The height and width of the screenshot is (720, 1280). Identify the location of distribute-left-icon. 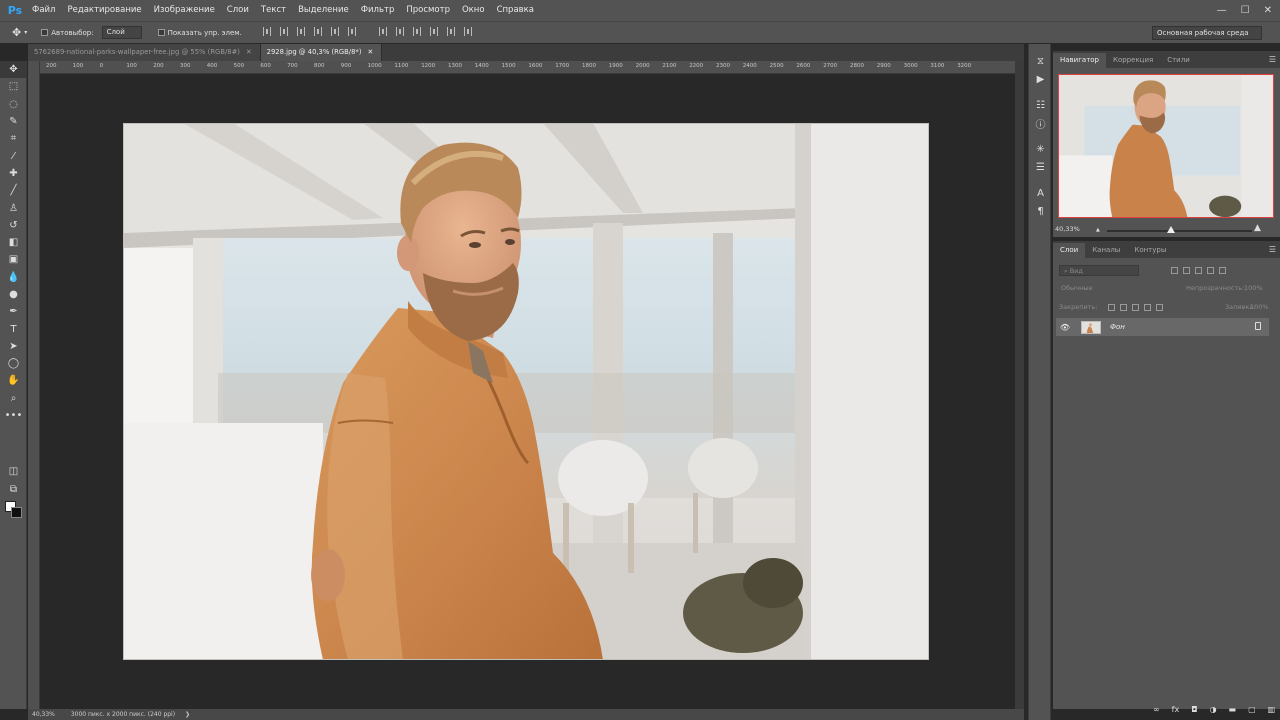
(434, 31).